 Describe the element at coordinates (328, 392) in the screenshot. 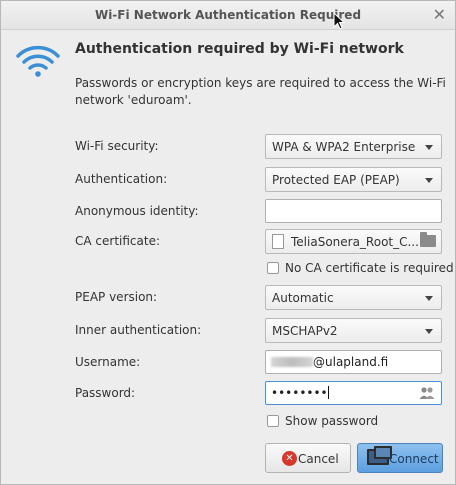

I see `text-caret` at that location.